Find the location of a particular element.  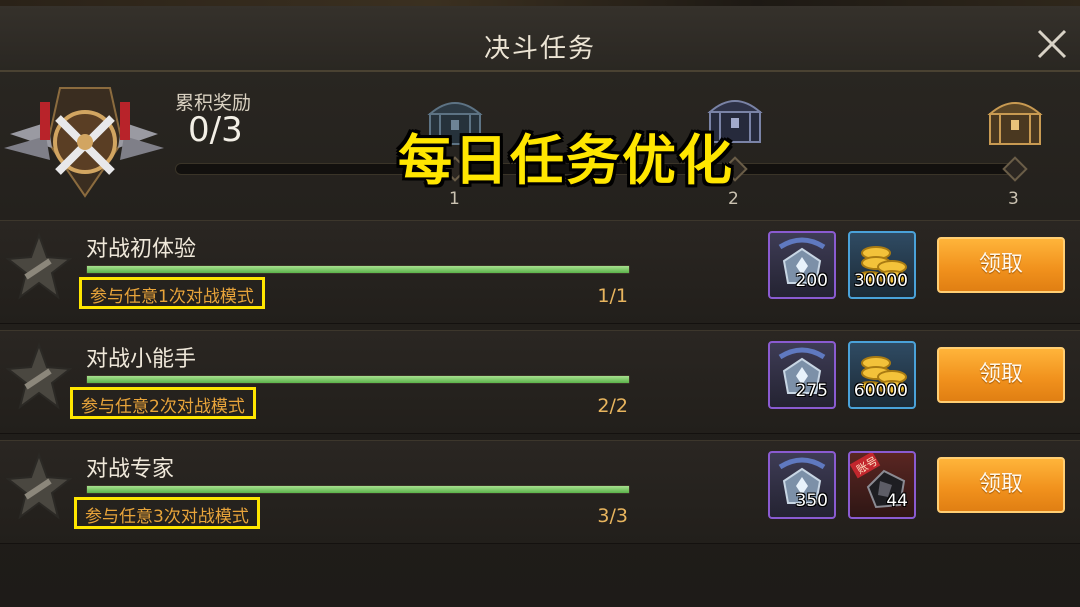

task-description: 参与任意3次对战模式 is located at coordinates (167, 513).